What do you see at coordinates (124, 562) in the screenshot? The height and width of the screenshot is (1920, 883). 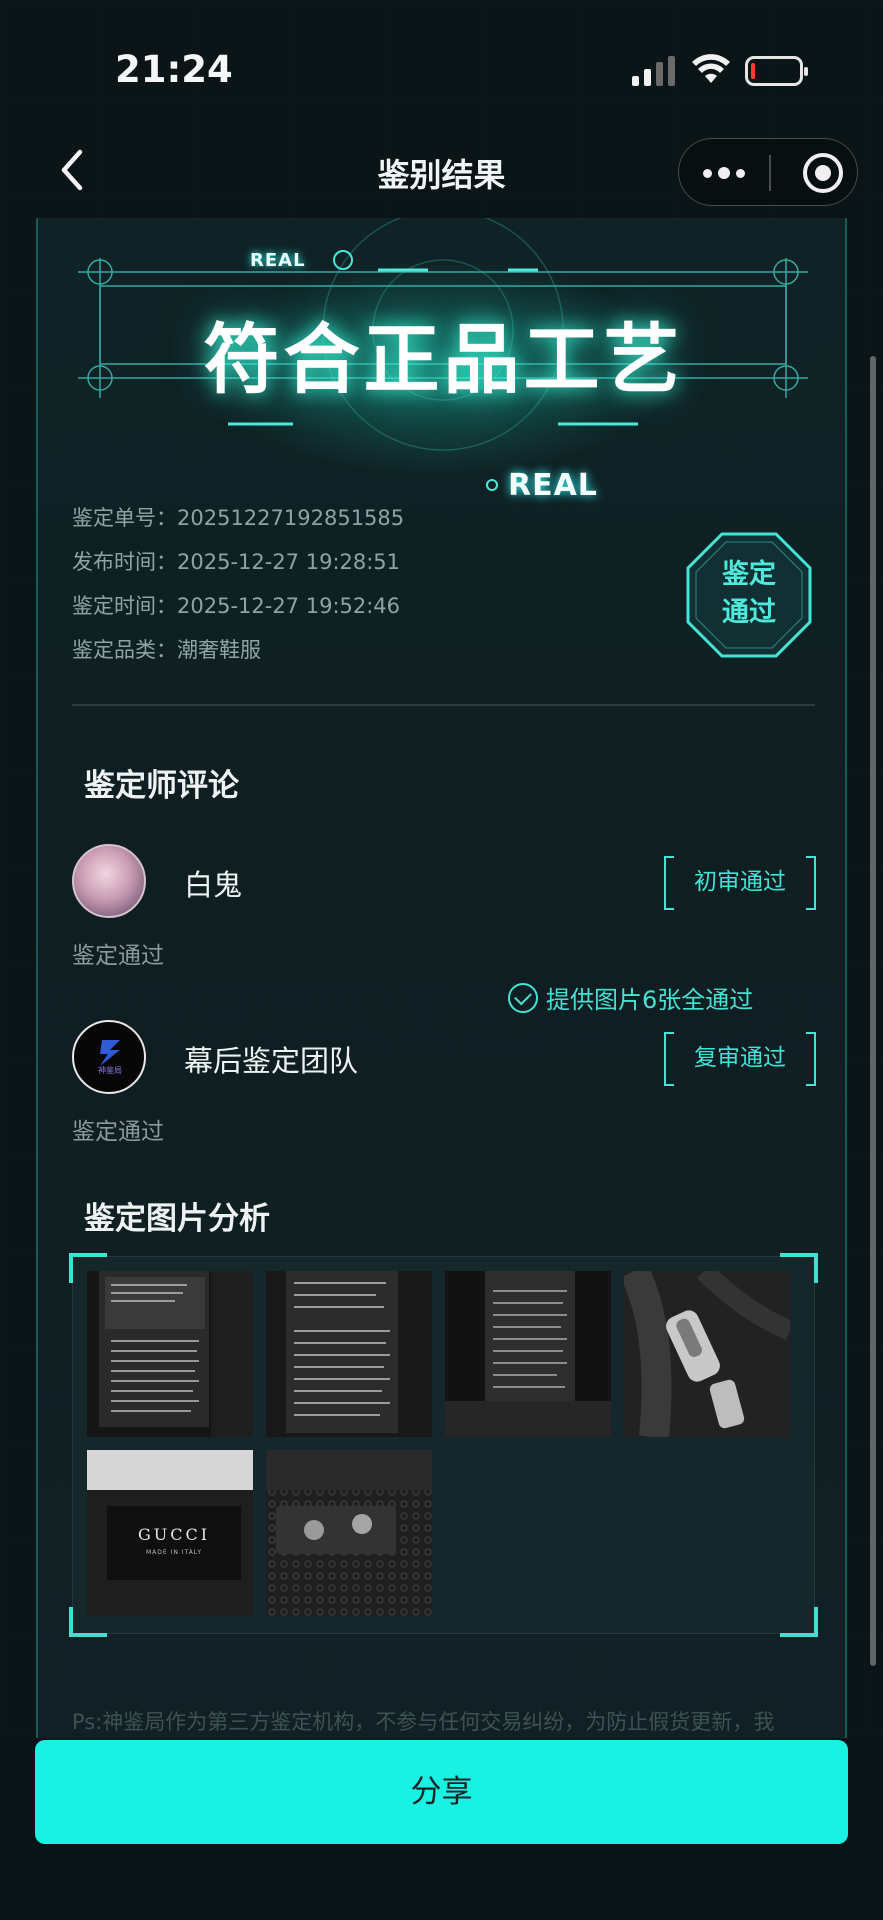 I see `info-label: 发布时间：` at bounding box center [124, 562].